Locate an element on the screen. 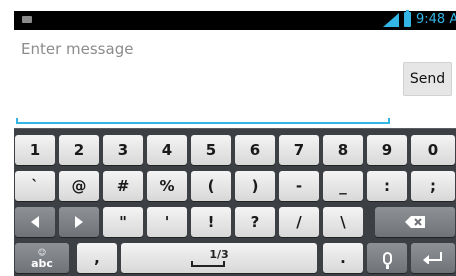 The height and width of the screenshot is (276, 456). key-3: 3 is located at coordinates (123, 150).